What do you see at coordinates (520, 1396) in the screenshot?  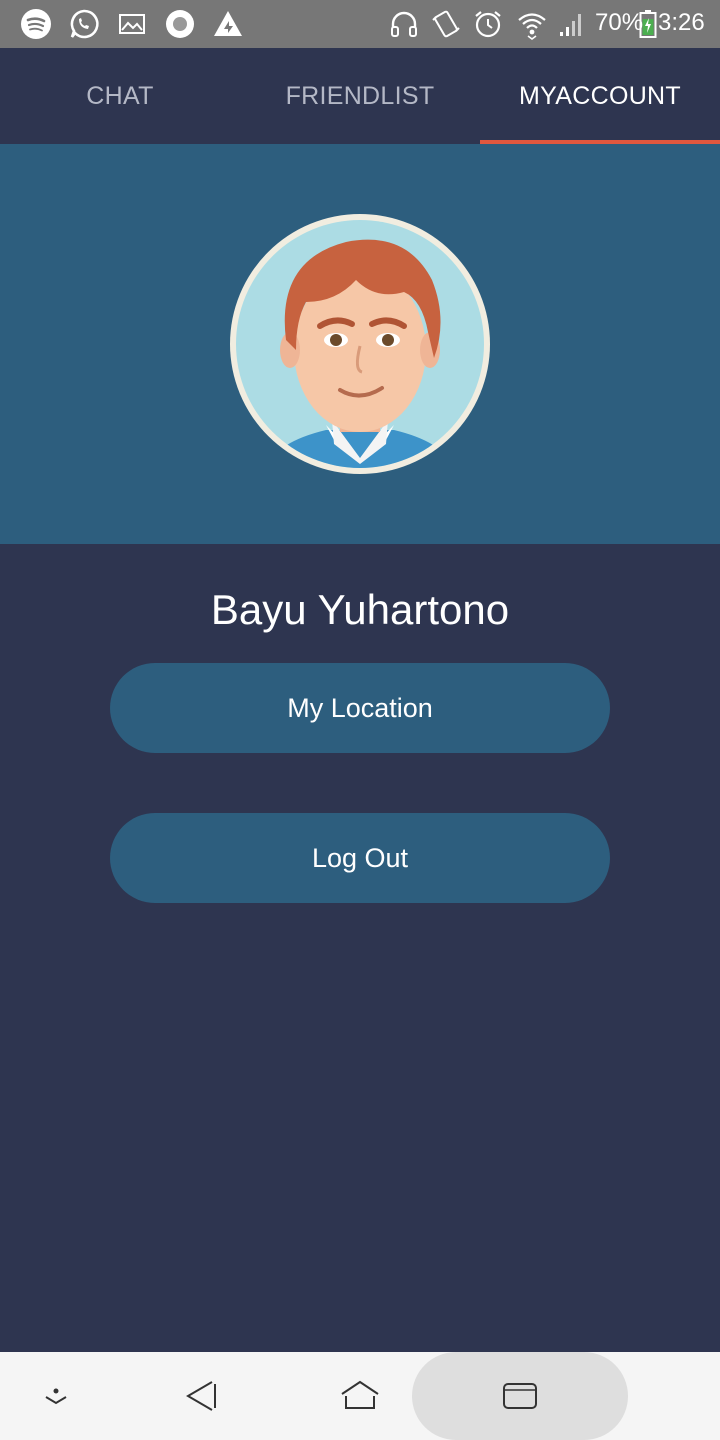 I see `recents-icon` at bounding box center [520, 1396].